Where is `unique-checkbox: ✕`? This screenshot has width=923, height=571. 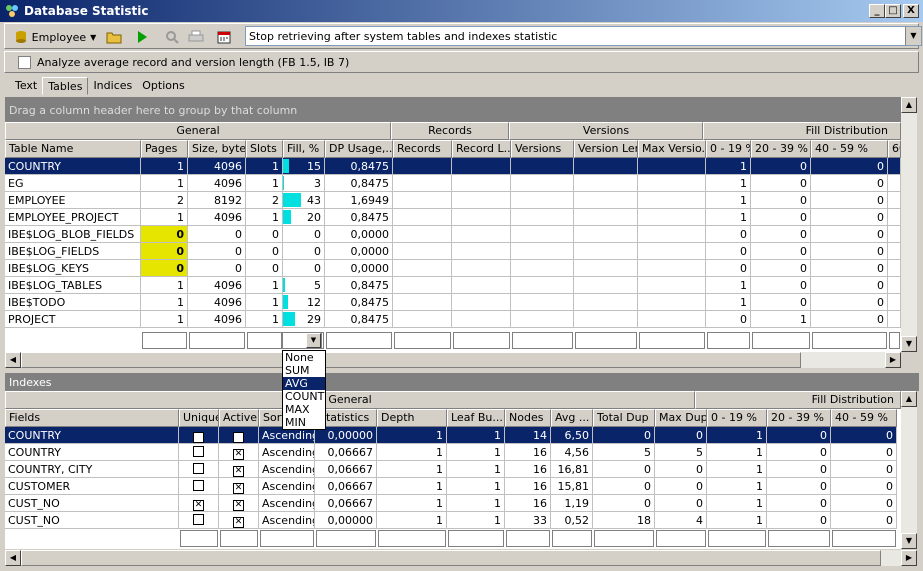 unique-checkbox: ✕ is located at coordinates (198, 505).